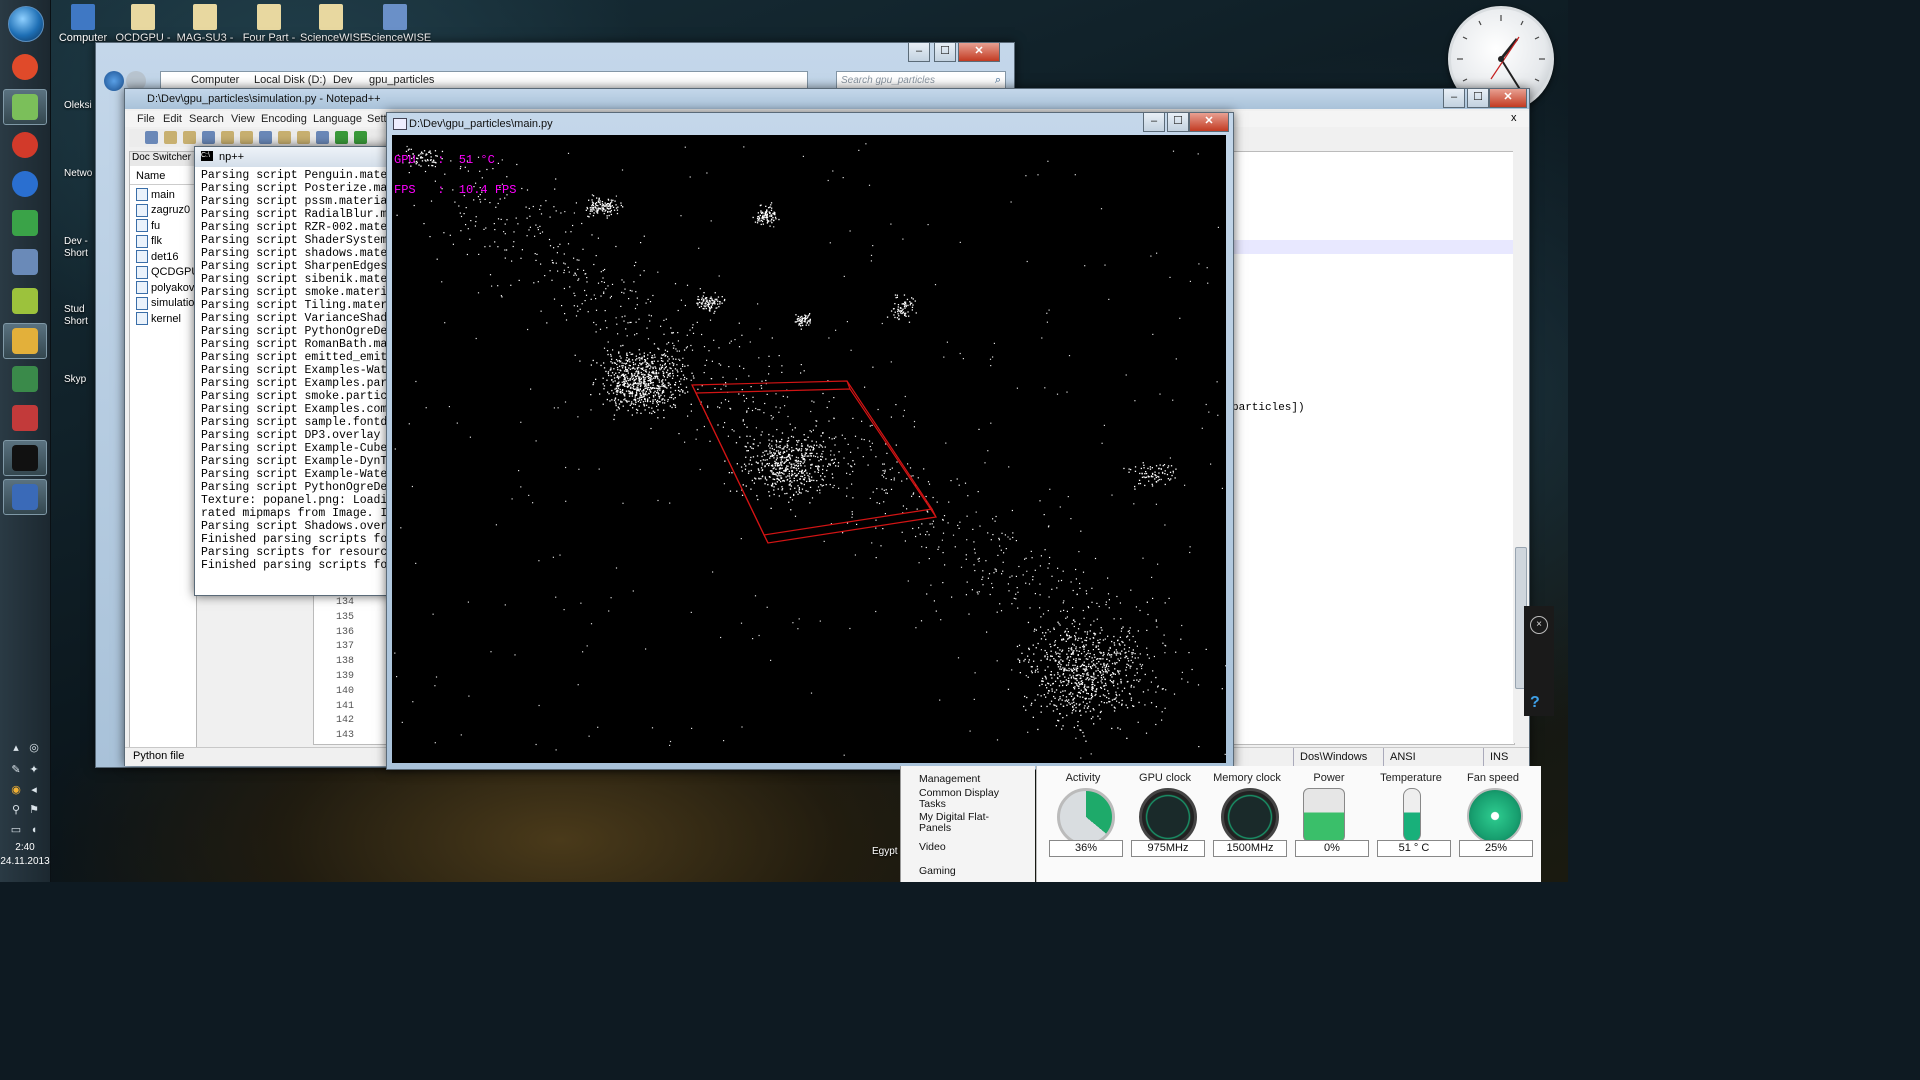 The width and height of the screenshot is (1920, 1080). I want to click on close-doc-icon: x, so click(1514, 118).